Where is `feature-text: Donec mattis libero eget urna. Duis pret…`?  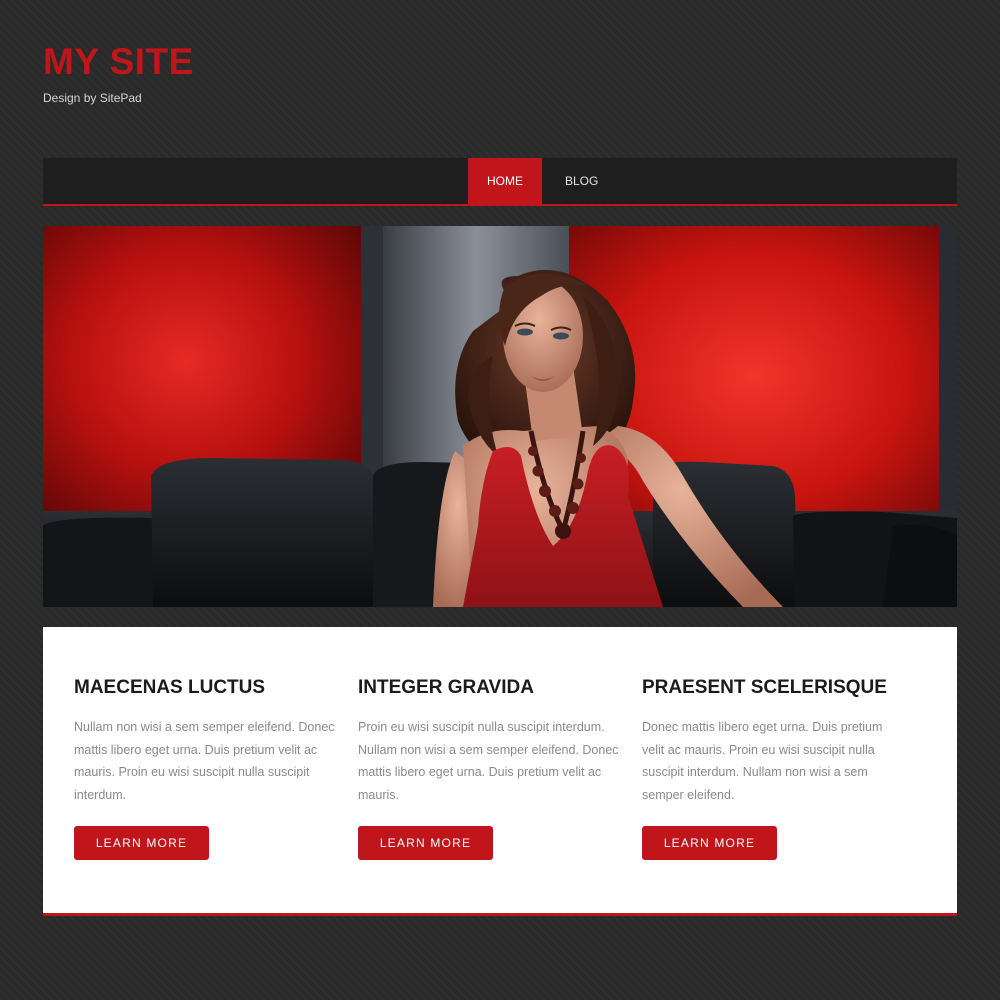 feature-text: Donec mattis libero eget urna. Duis pret… is located at coordinates (762, 761).